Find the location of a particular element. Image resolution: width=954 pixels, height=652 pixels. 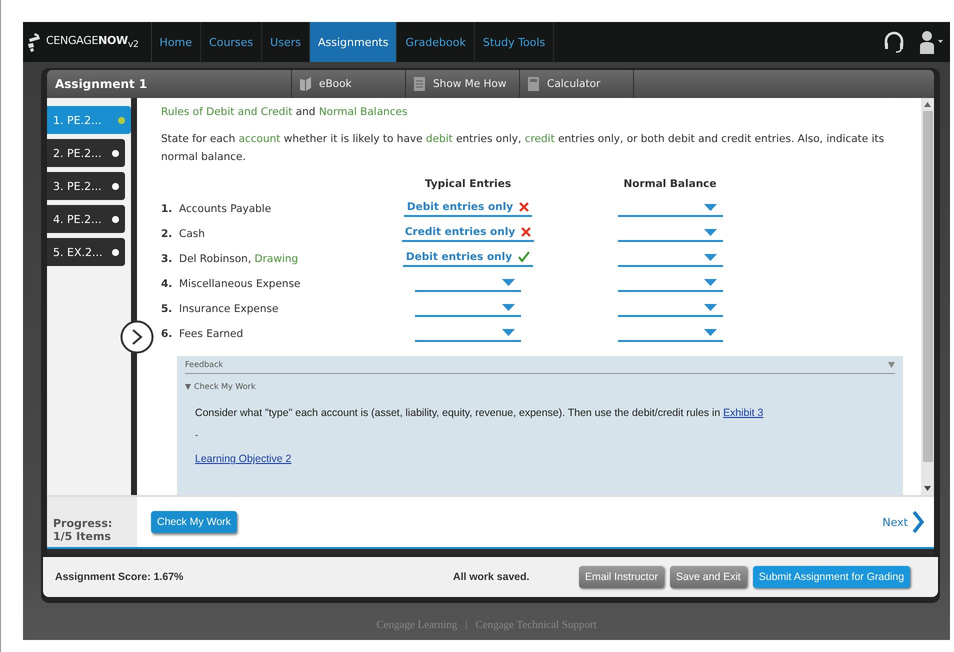

nav-tab: Gradebook is located at coordinates (436, 42).